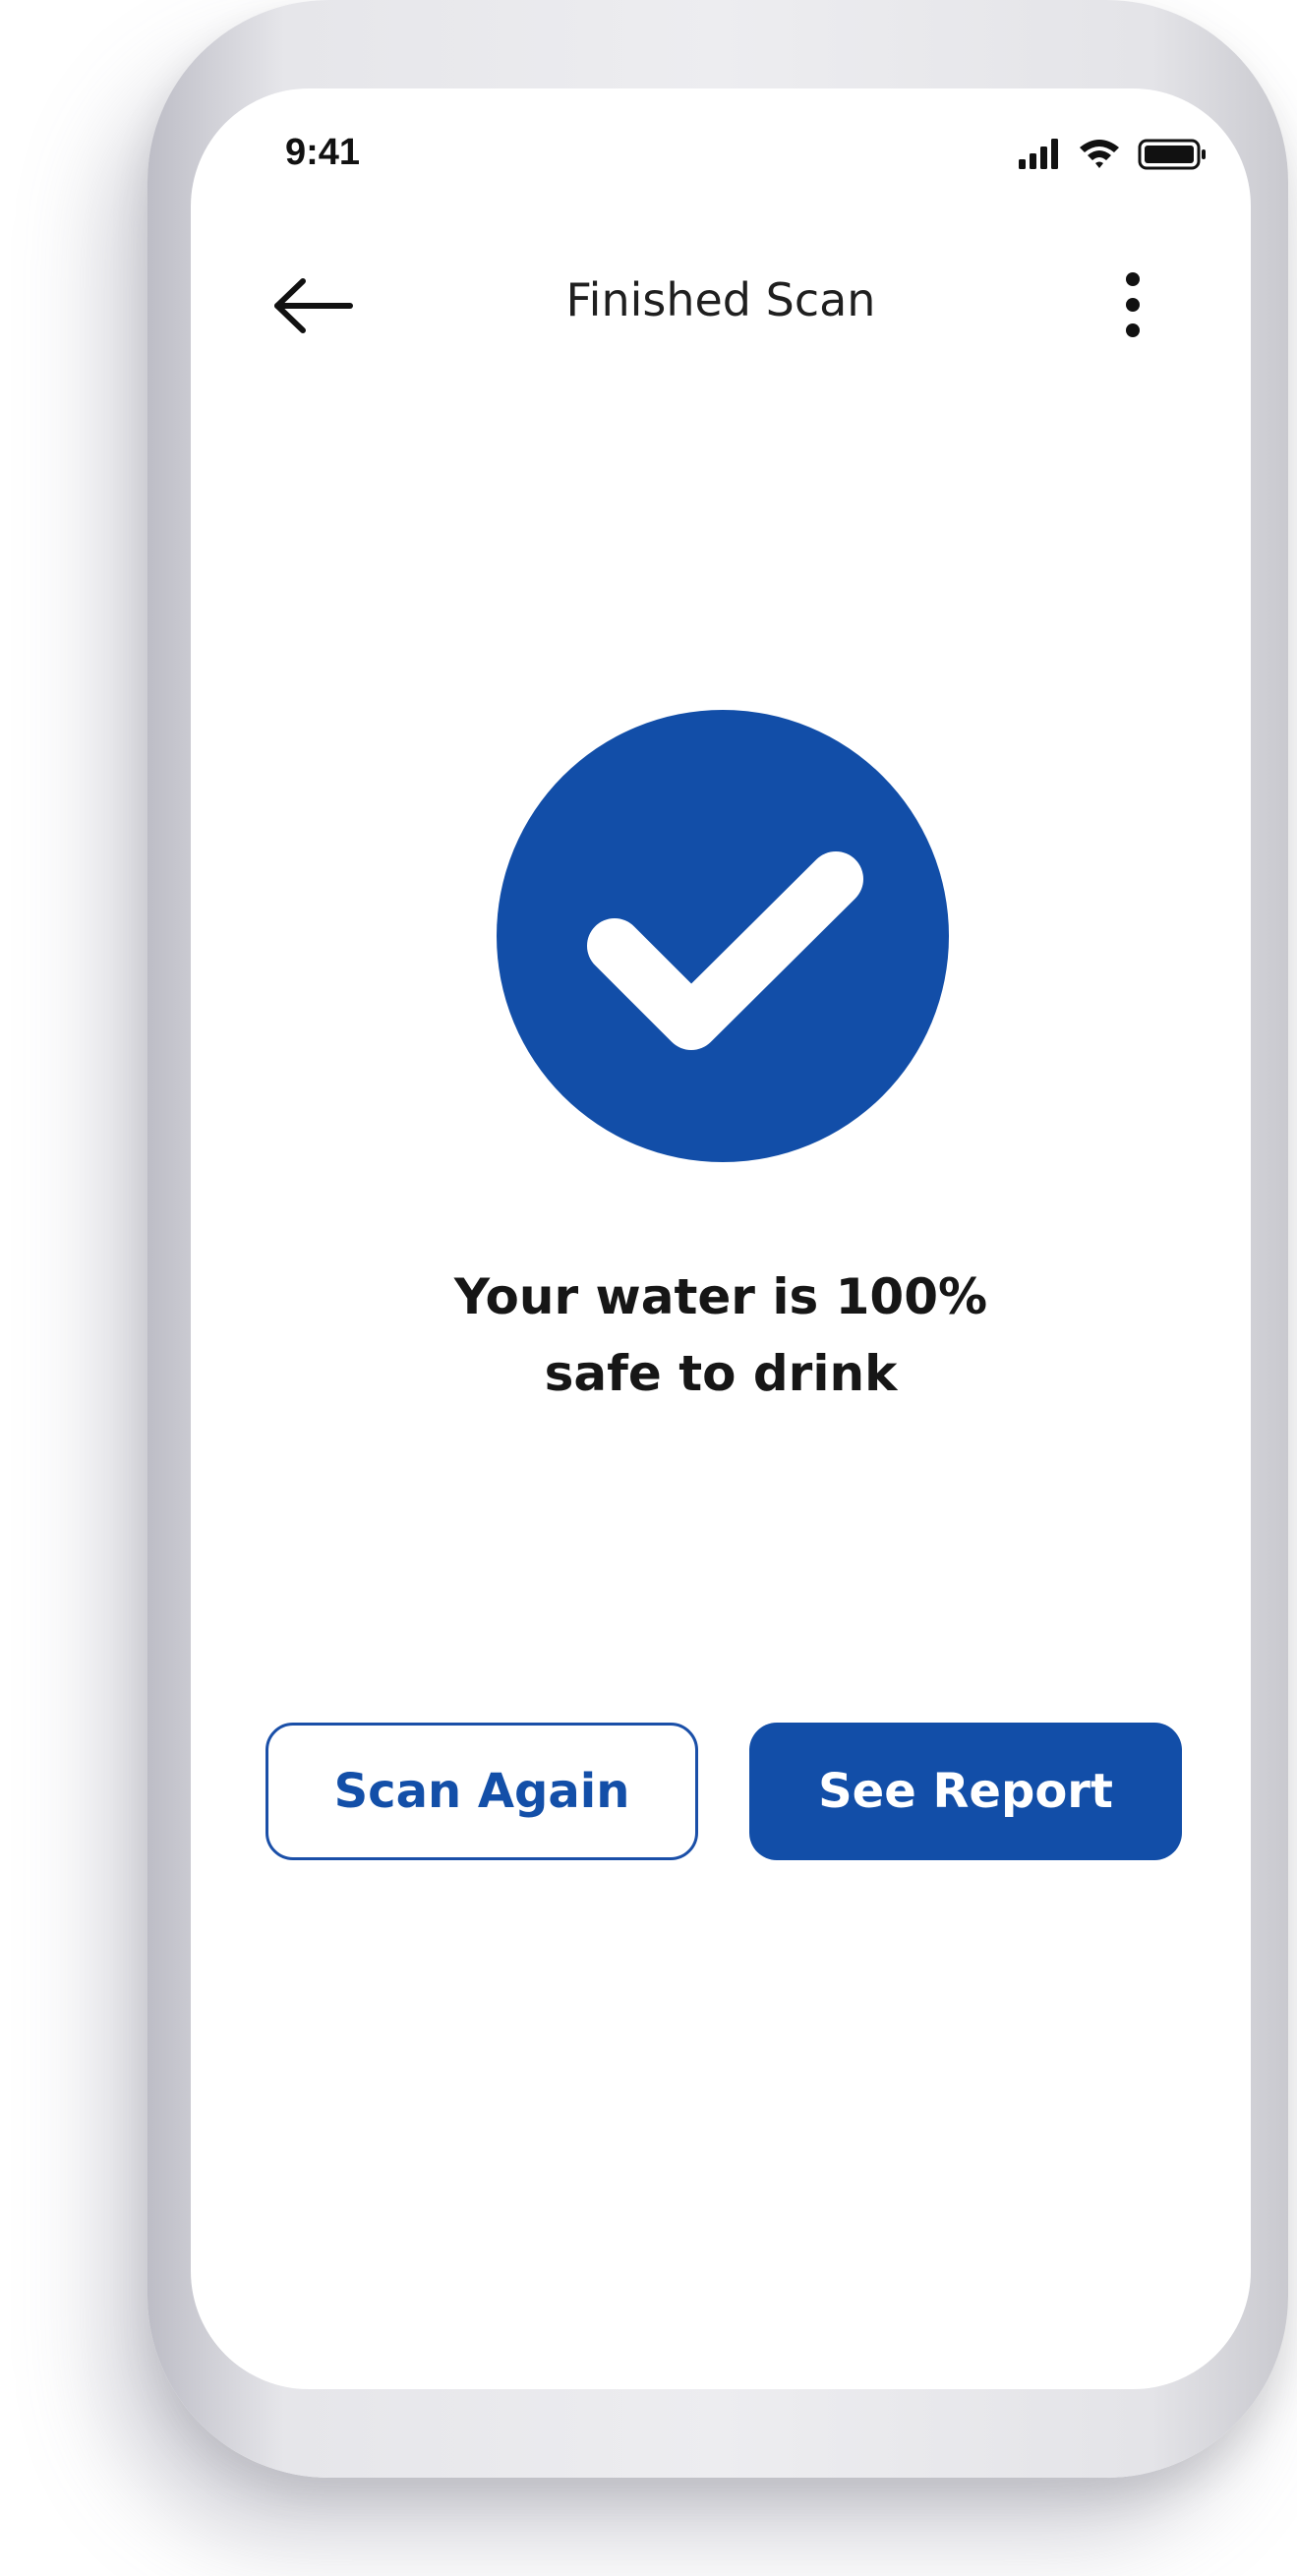 This screenshot has height=2576, width=1297. Describe the element at coordinates (1038, 154) in the screenshot. I see `signal-icon` at that location.